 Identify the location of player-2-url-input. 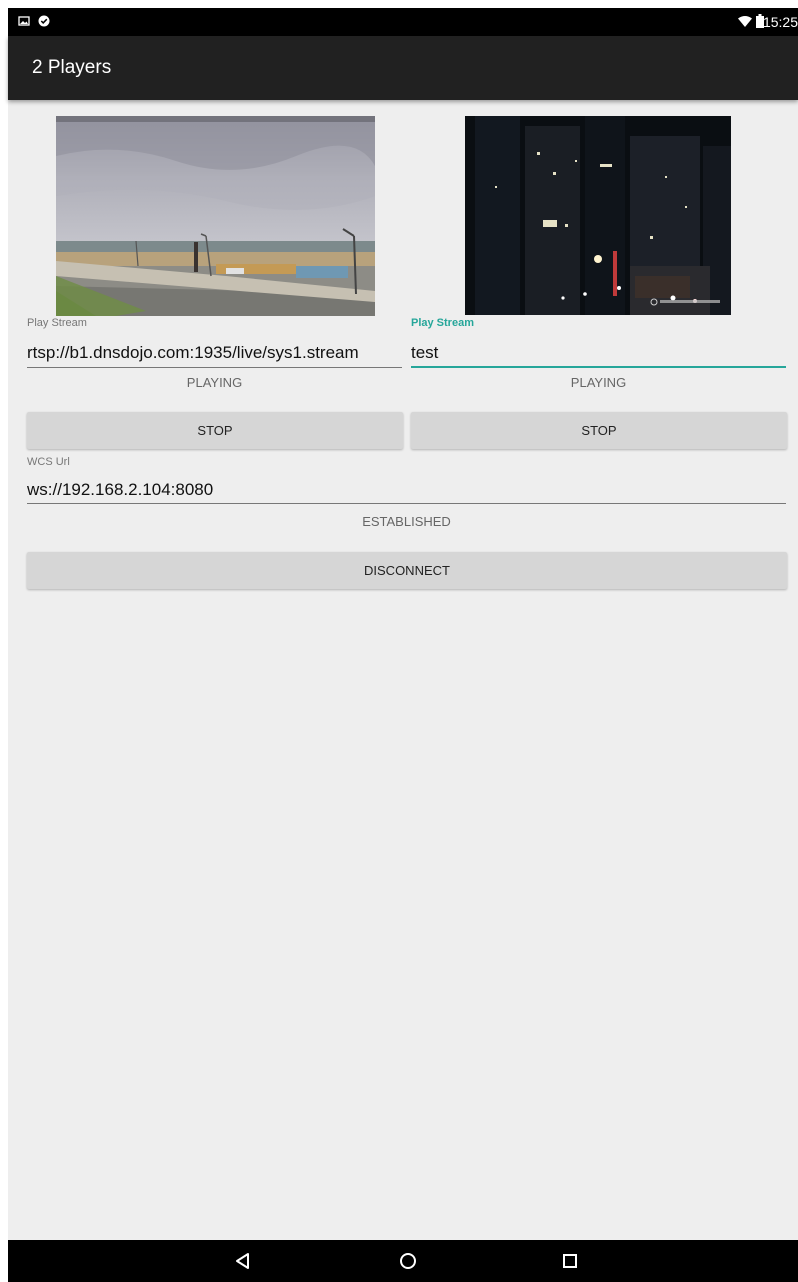
(598, 353).